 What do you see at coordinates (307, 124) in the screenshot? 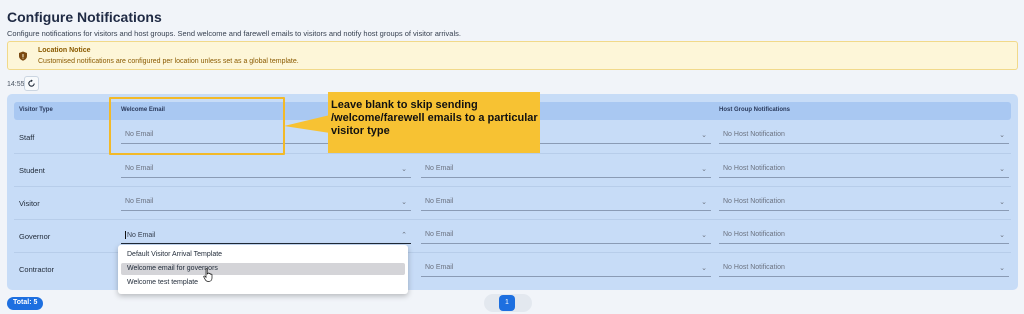
I see `callout-pointer` at bounding box center [307, 124].